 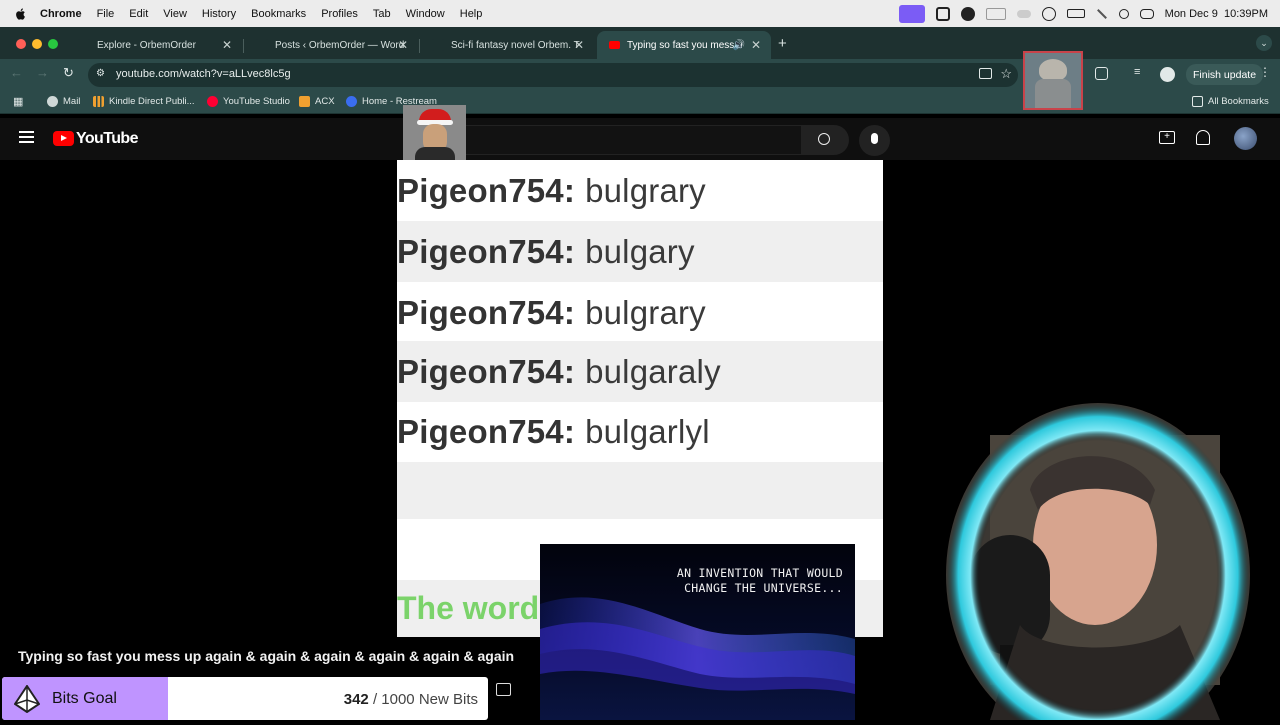 I want to click on tab-scifi-novel: Sci-fi fantasy novel Orbem. T ✕, so click(x=507, y=45).